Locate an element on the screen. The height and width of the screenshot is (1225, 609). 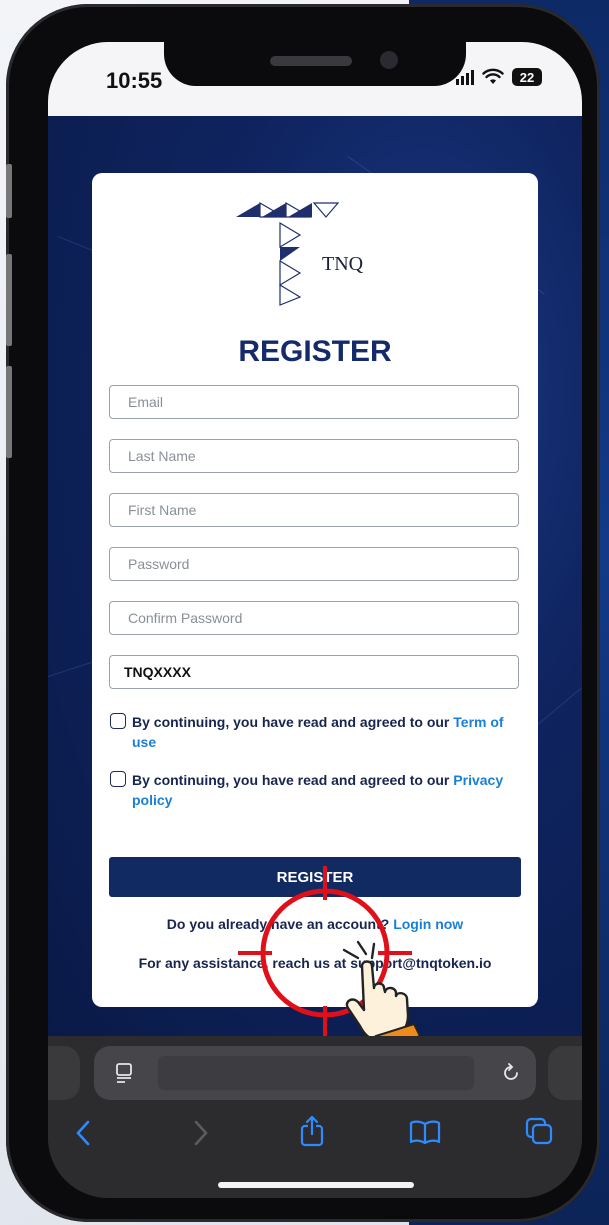
terms-checkbox is located at coordinates (118, 721).